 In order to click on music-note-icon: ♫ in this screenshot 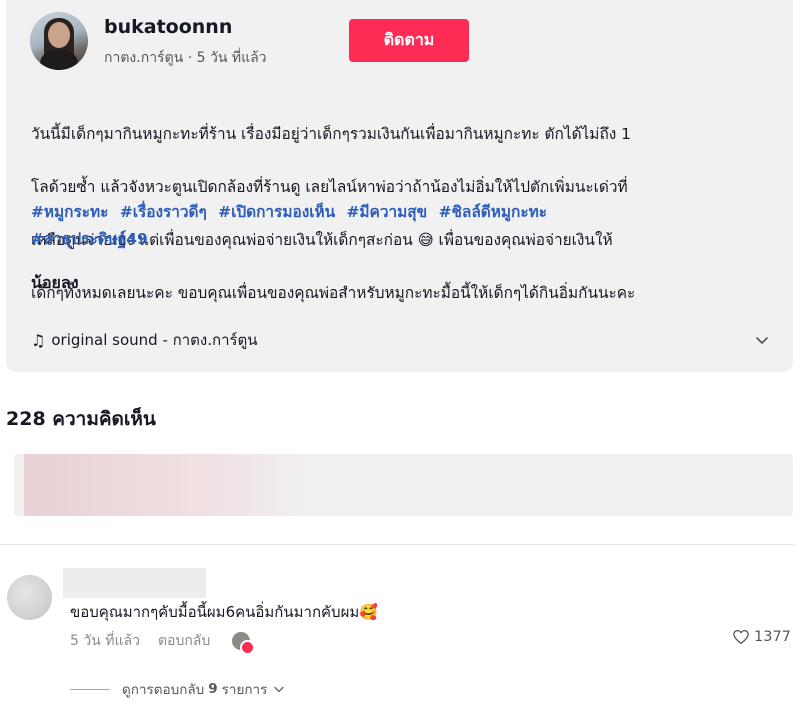, I will do `click(38, 340)`.